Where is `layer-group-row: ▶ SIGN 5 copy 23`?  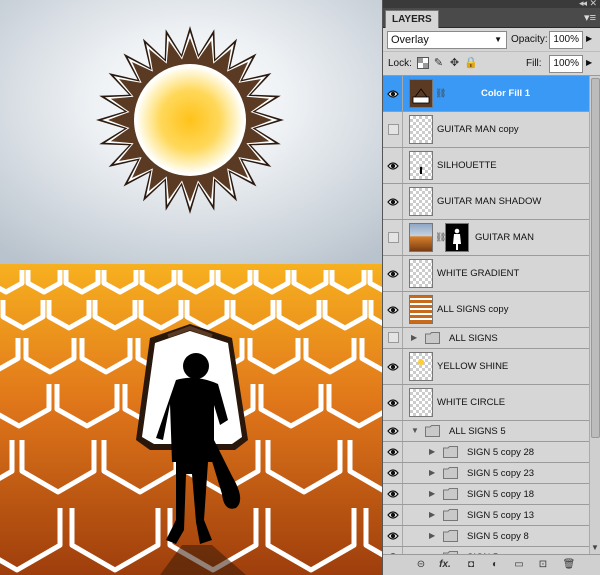 layer-group-row: ▶ SIGN 5 copy 23 is located at coordinates (486, 473).